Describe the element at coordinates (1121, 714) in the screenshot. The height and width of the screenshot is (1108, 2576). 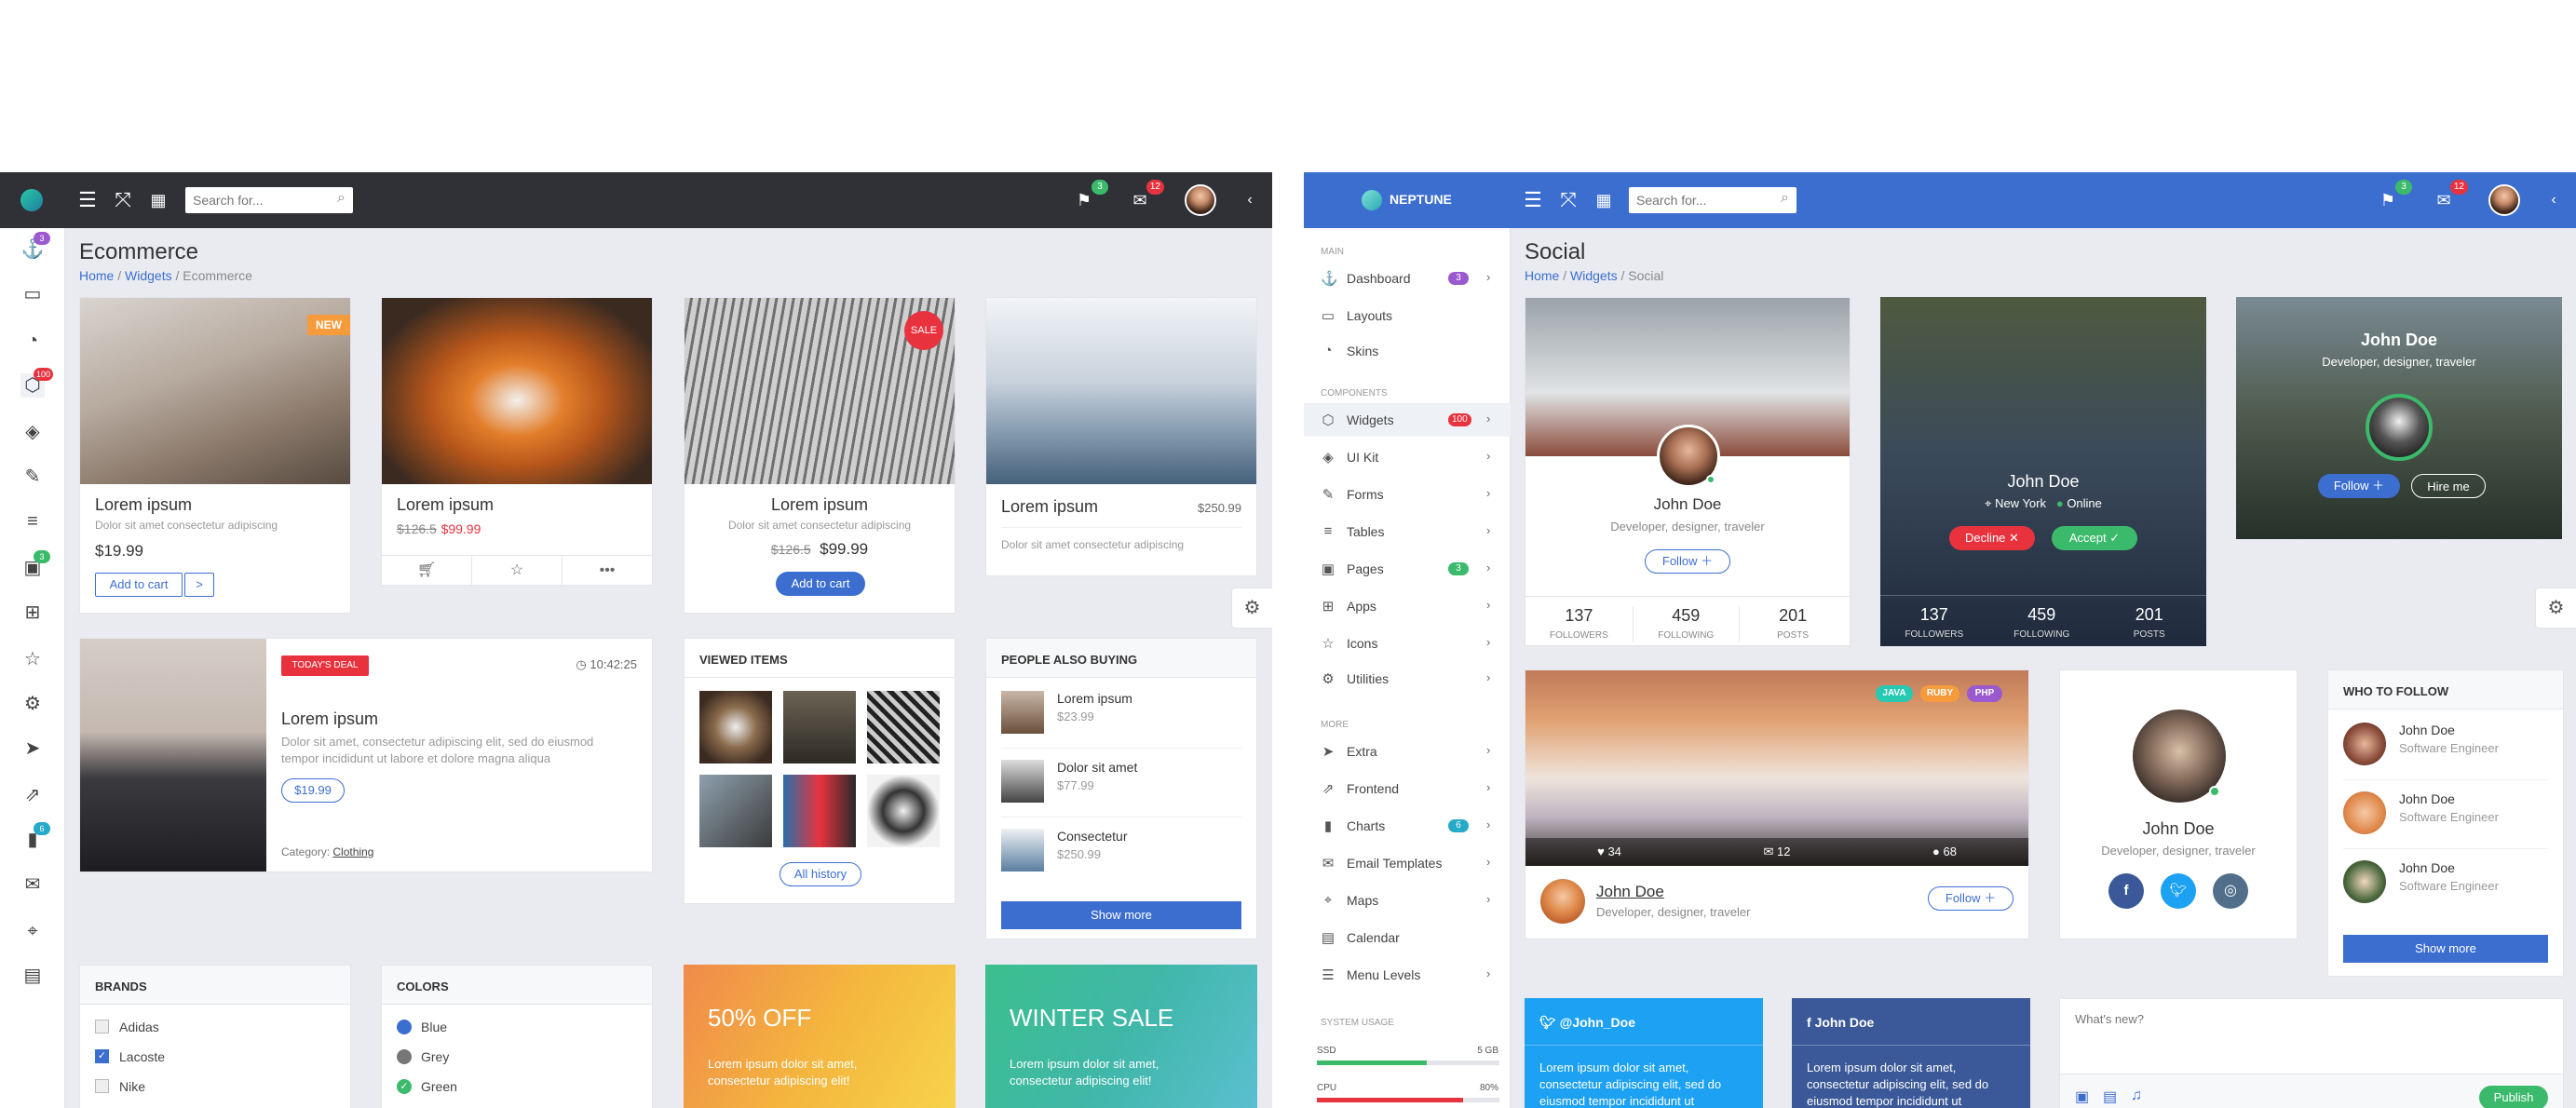
I see `list-item: Lorem ipsum $23.99` at that location.